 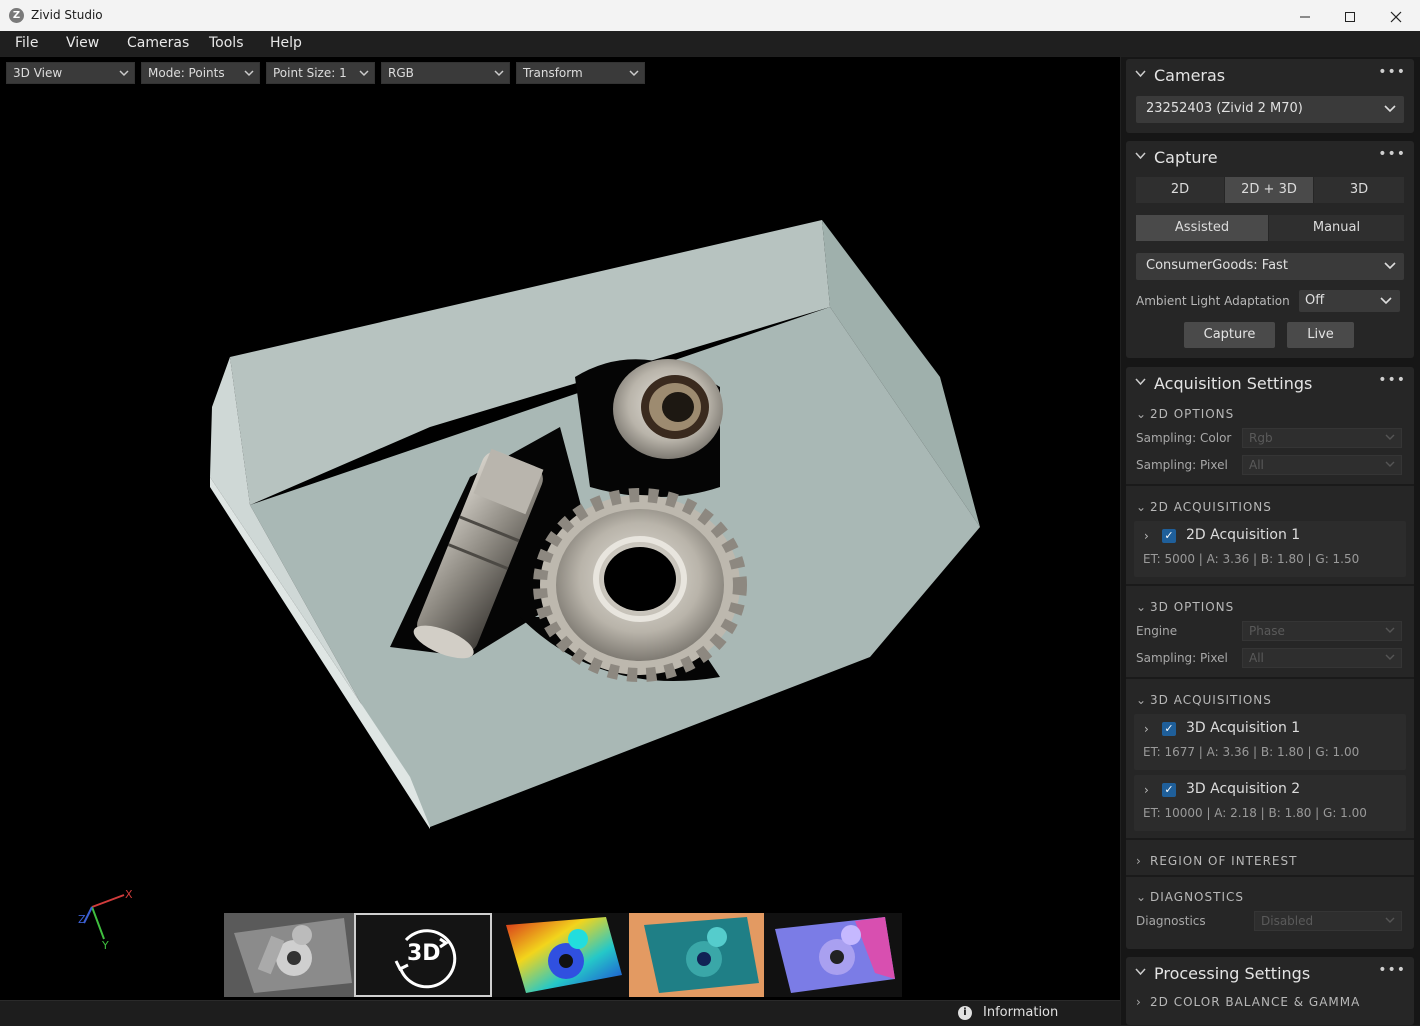 What do you see at coordinates (1217, 265) in the screenshot?
I see `preset-select-value: ConsumerGoods: Fast` at bounding box center [1217, 265].